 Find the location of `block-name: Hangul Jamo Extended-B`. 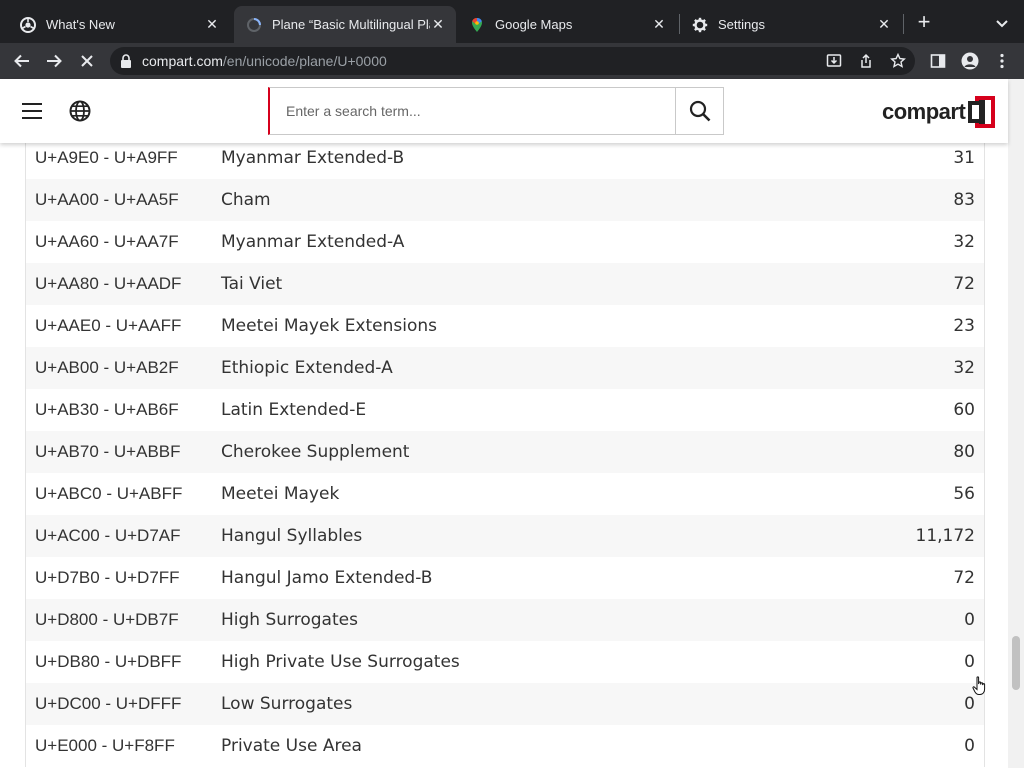

block-name: Hangul Jamo Extended-B is located at coordinates (532, 578).